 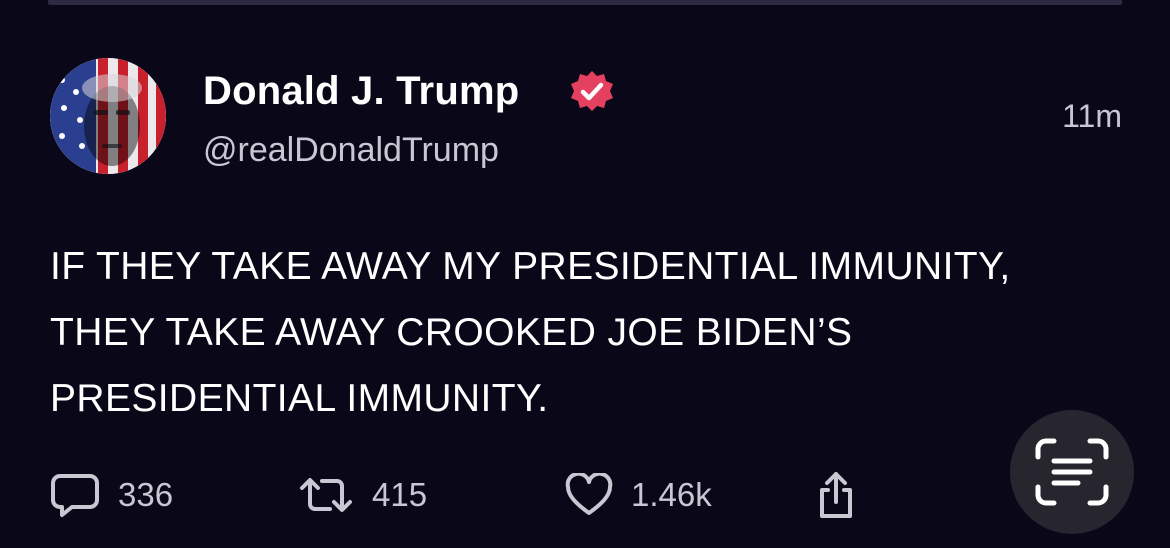 I want to click on flag-portrait-avatar-icon, so click(x=108, y=116).